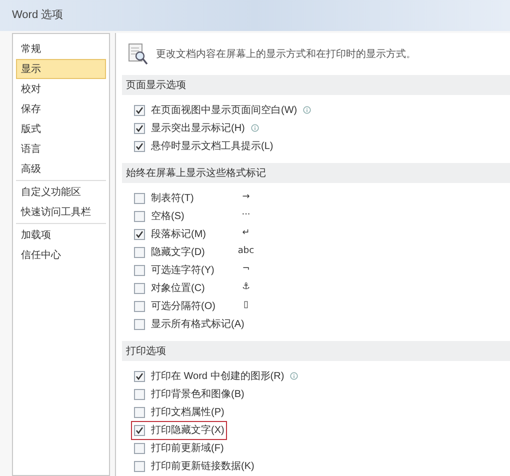  Describe the element at coordinates (61, 89) in the screenshot. I see `sidebar-item: 校对` at that location.